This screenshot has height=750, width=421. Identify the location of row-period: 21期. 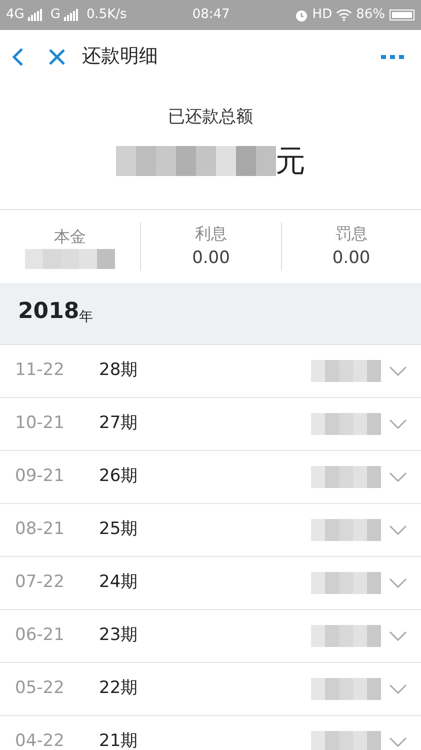
(118, 740).